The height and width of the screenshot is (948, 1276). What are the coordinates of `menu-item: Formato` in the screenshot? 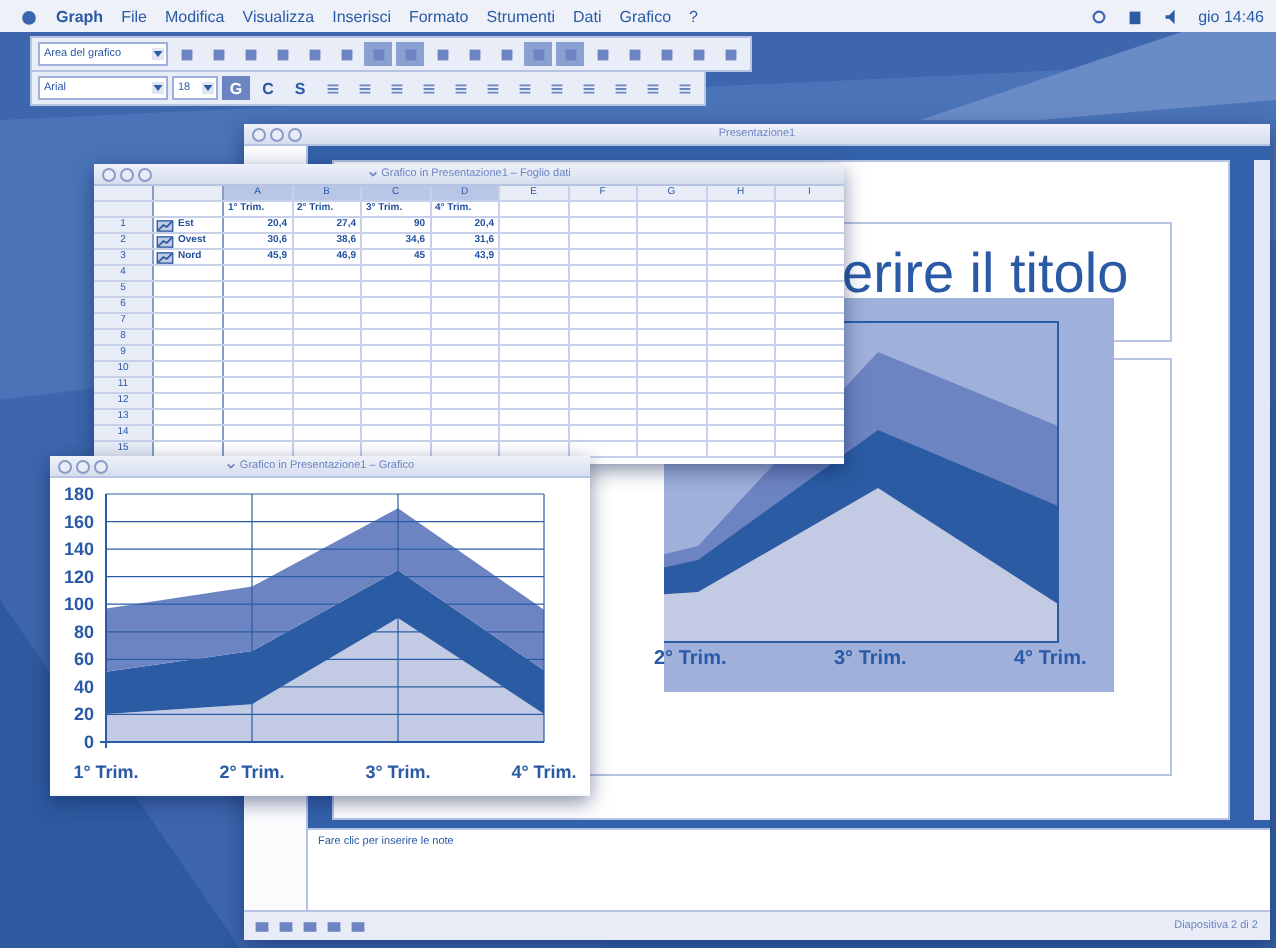 It's located at (438, 16).